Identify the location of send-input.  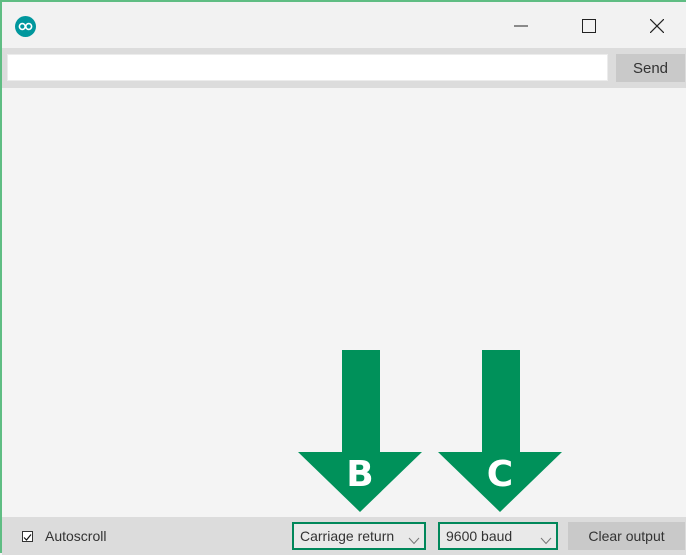
(307, 67).